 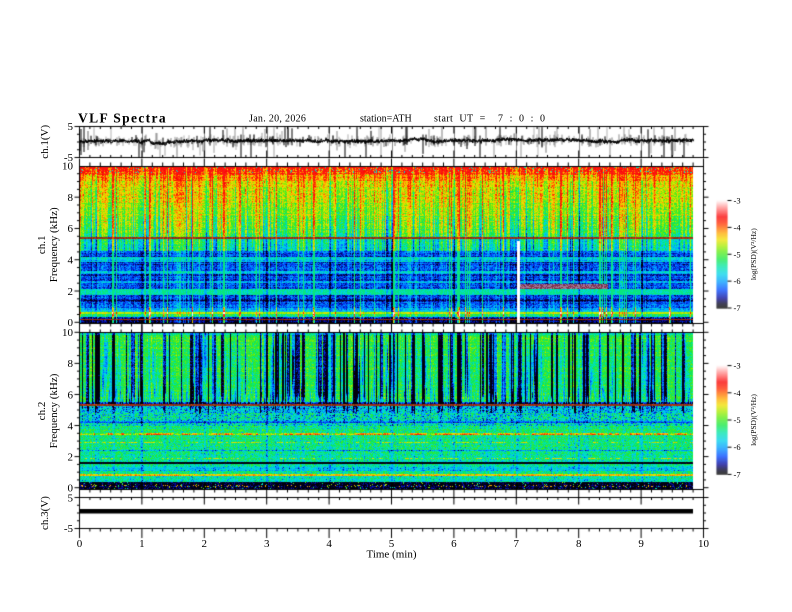 What do you see at coordinates (42, 244) in the screenshot?
I see `svg-text: ch.1` at bounding box center [42, 244].